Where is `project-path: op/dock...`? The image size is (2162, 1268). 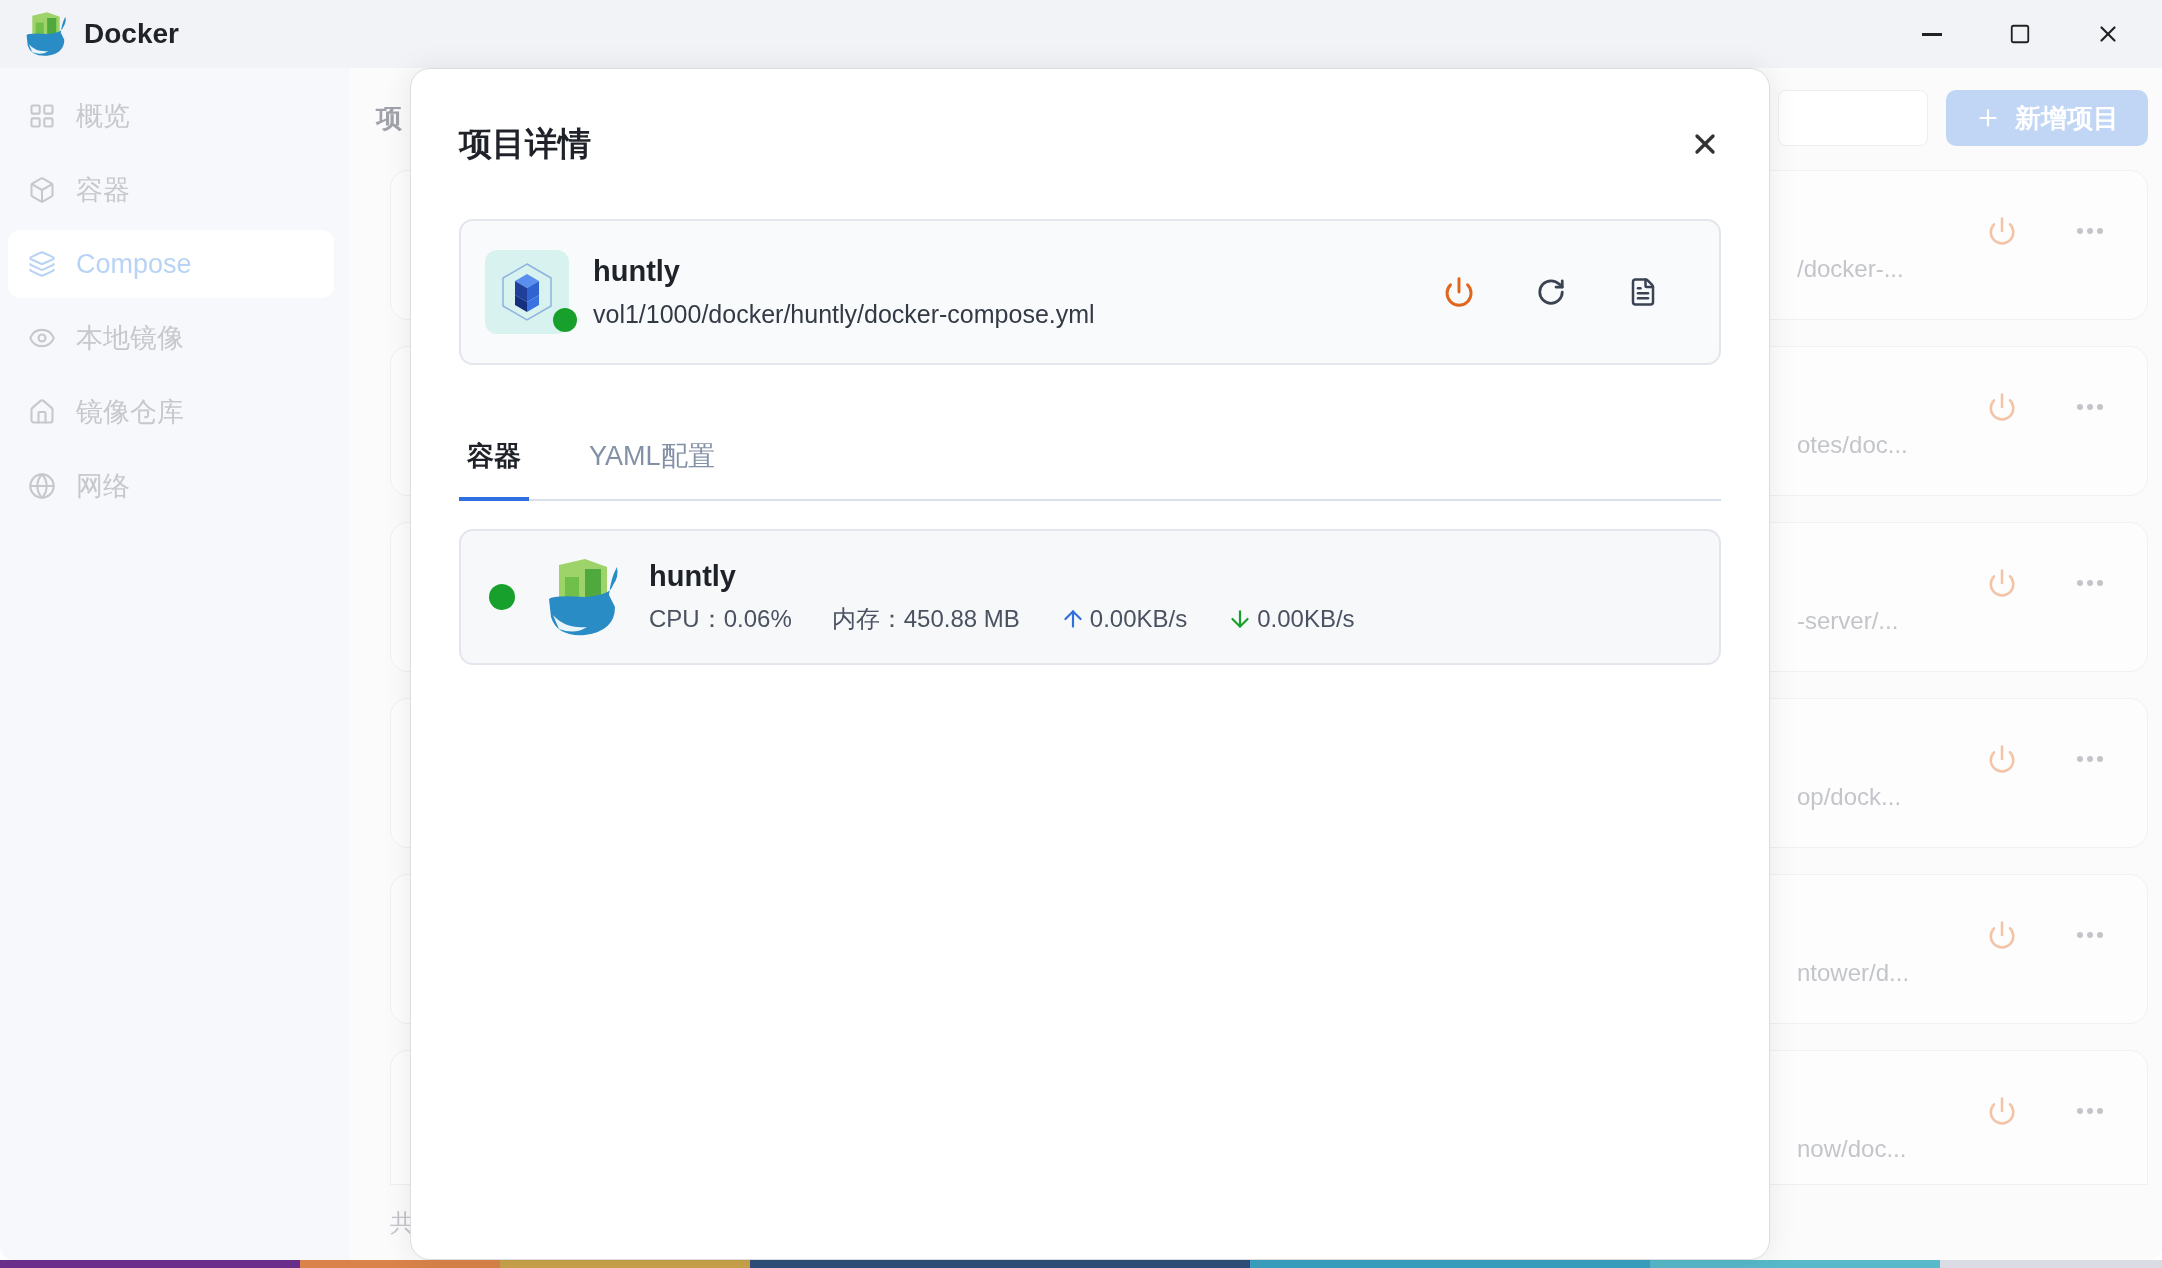
project-path: op/dock... is located at coordinates (1850, 797).